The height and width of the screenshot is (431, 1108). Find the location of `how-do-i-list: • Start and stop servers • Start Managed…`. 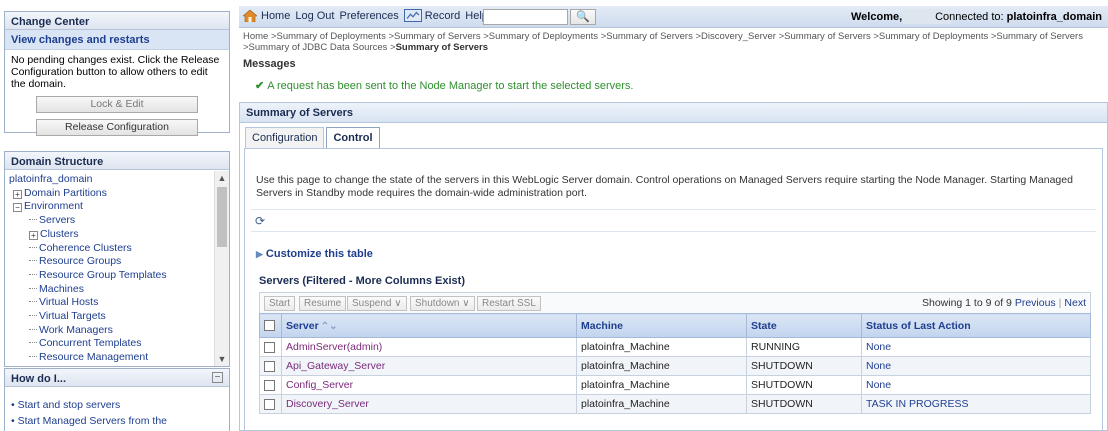

how-do-i-list: • Start and stop servers • Start Managed… is located at coordinates (117, 408).